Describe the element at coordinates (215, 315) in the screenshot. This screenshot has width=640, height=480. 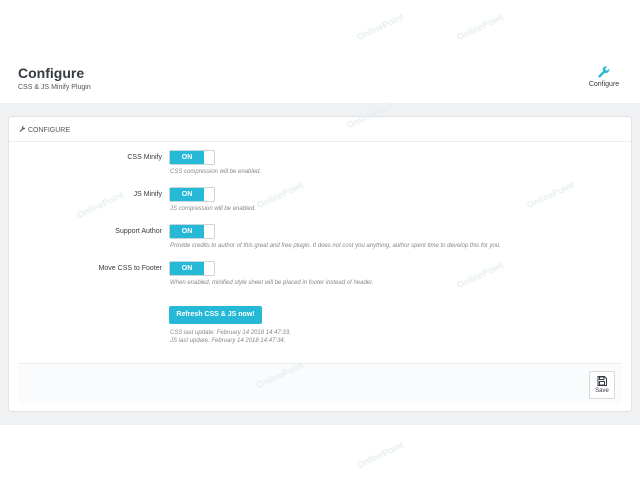
I see `refresh-css-js-button: Refresh CSS & JS now!` at that location.